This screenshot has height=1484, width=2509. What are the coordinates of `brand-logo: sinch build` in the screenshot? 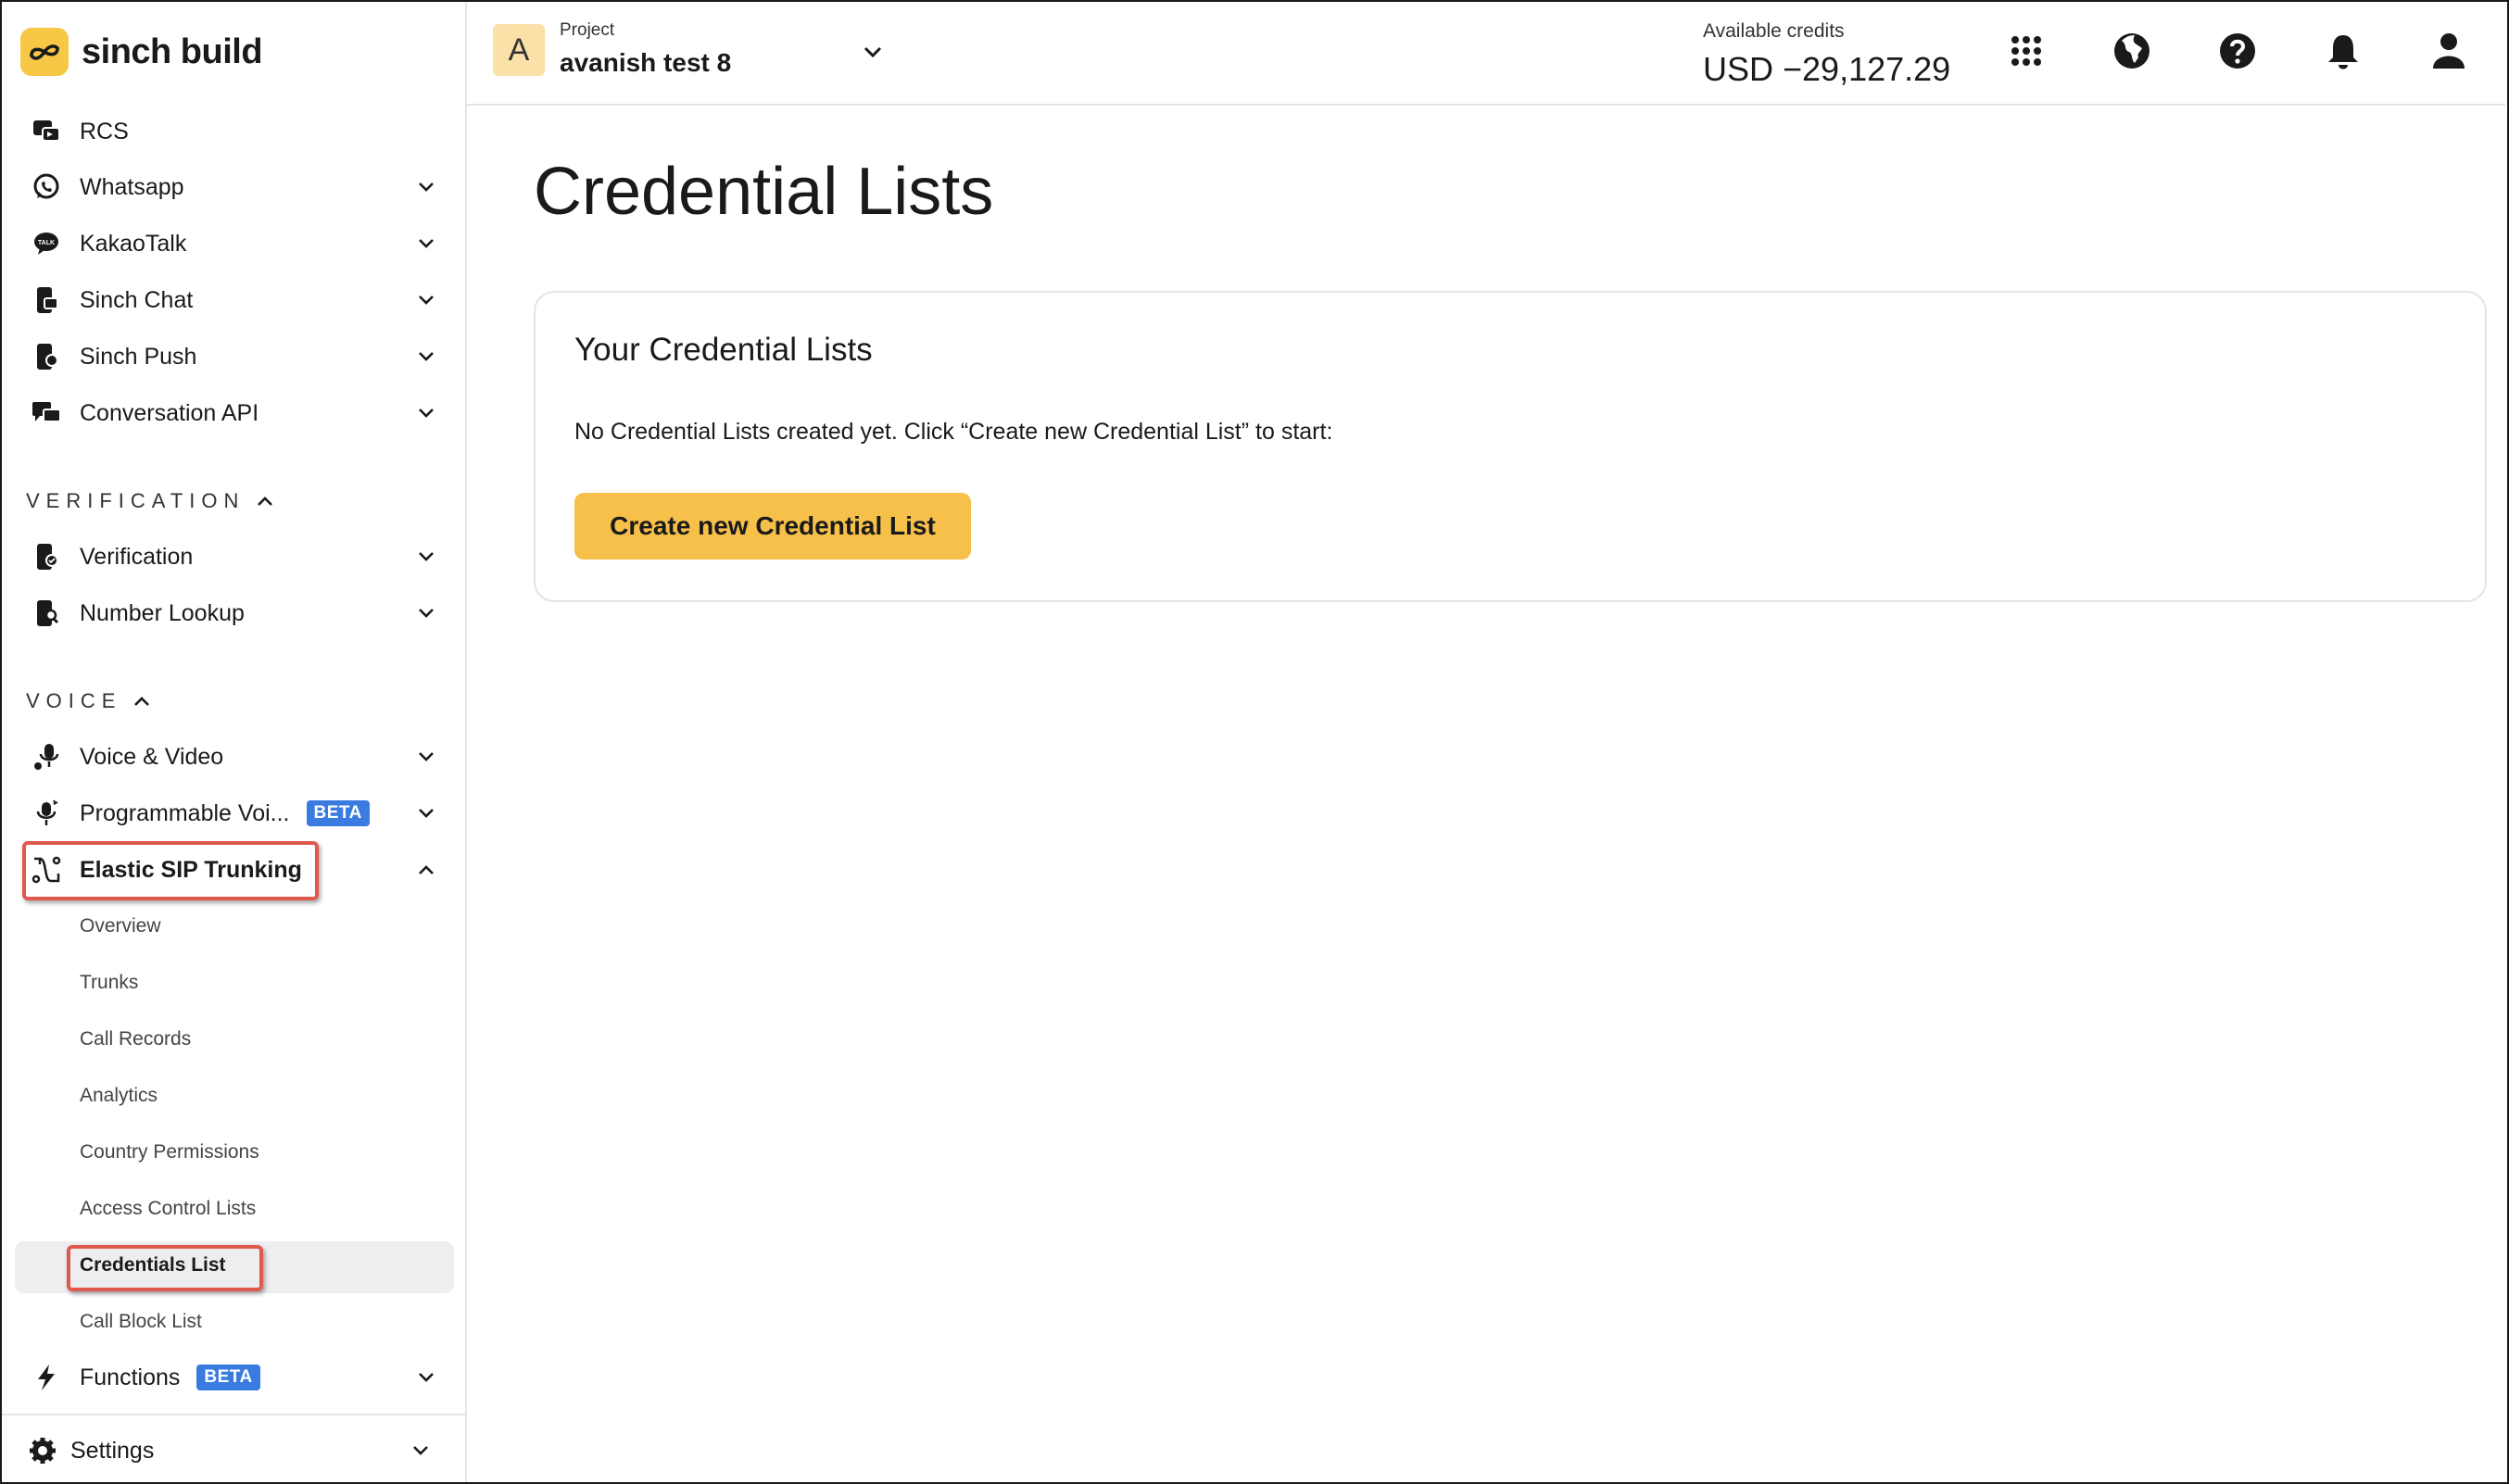 It's located at (141, 52).